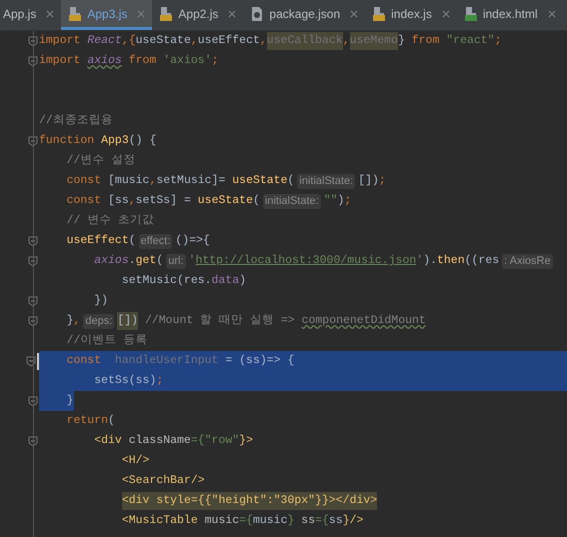 This screenshot has width=567, height=537. I want to click on file-tab: App.js, so click(31, 15).